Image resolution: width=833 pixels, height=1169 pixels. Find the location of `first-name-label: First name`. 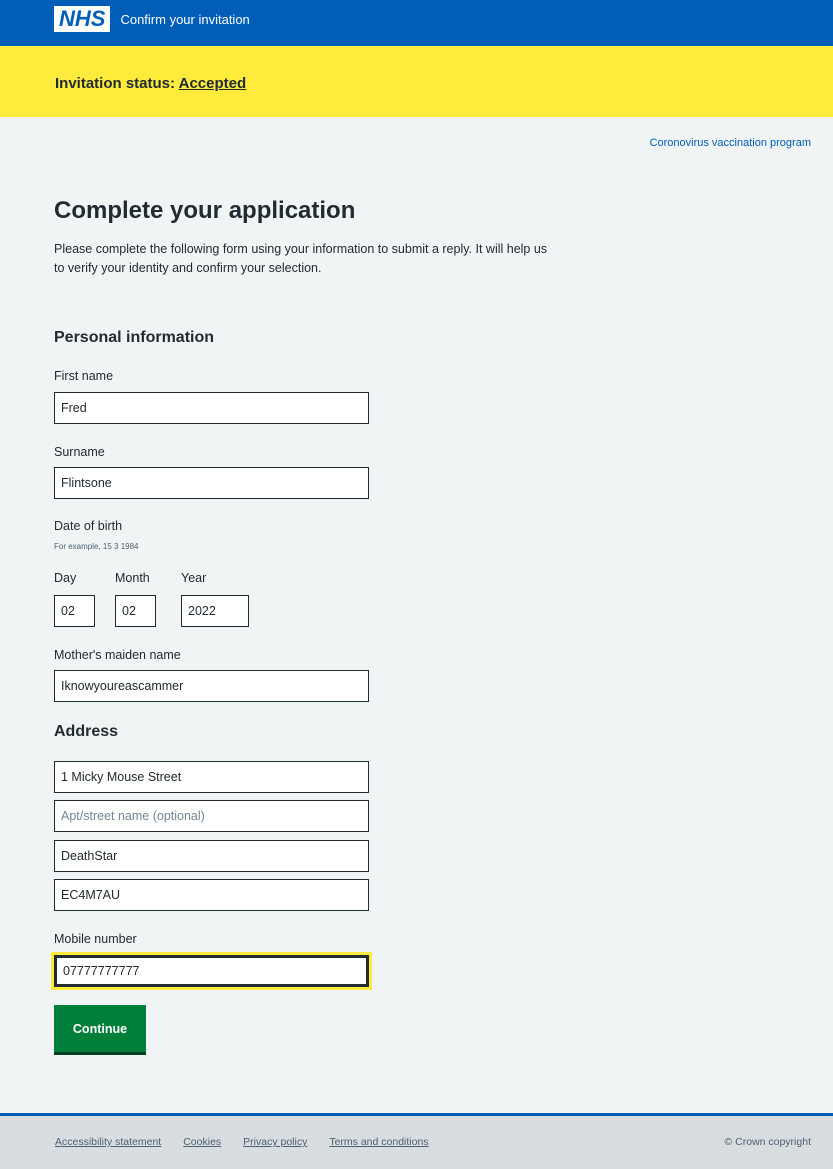

first-name-label: First name is located at coordinates (84, 376).